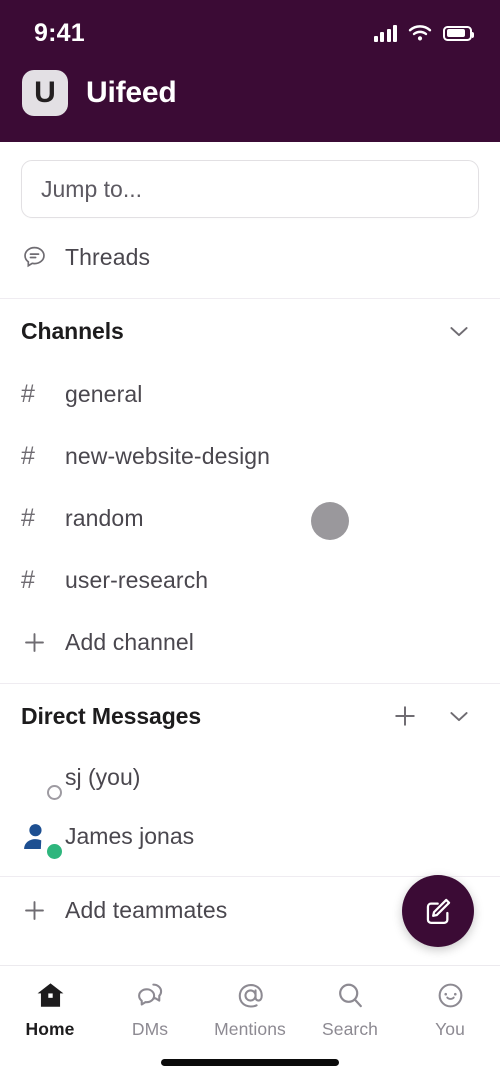  Describe the element at coordinates (146, 909) in the screenshot. I see `add-teammates-label: Add teammates` at that location.